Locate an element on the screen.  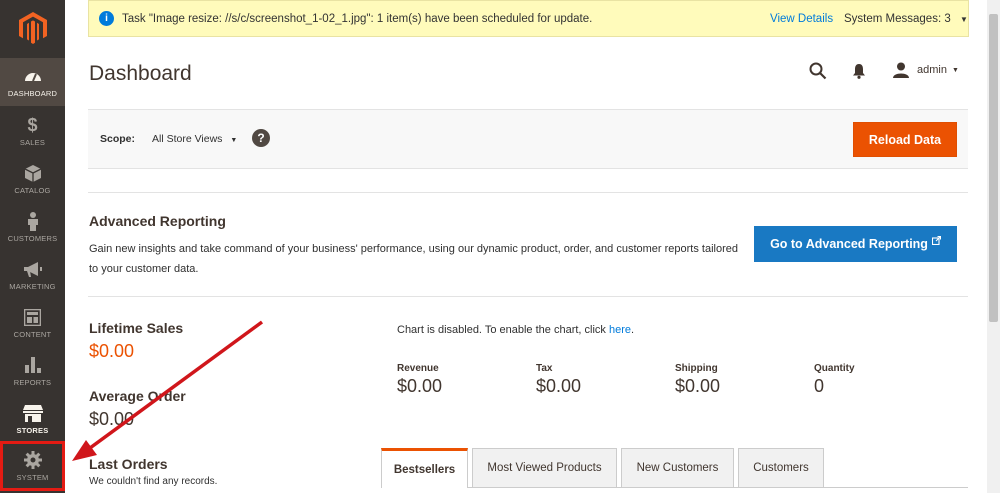
quantity-value: 0 is located at coordinates (819, 386).